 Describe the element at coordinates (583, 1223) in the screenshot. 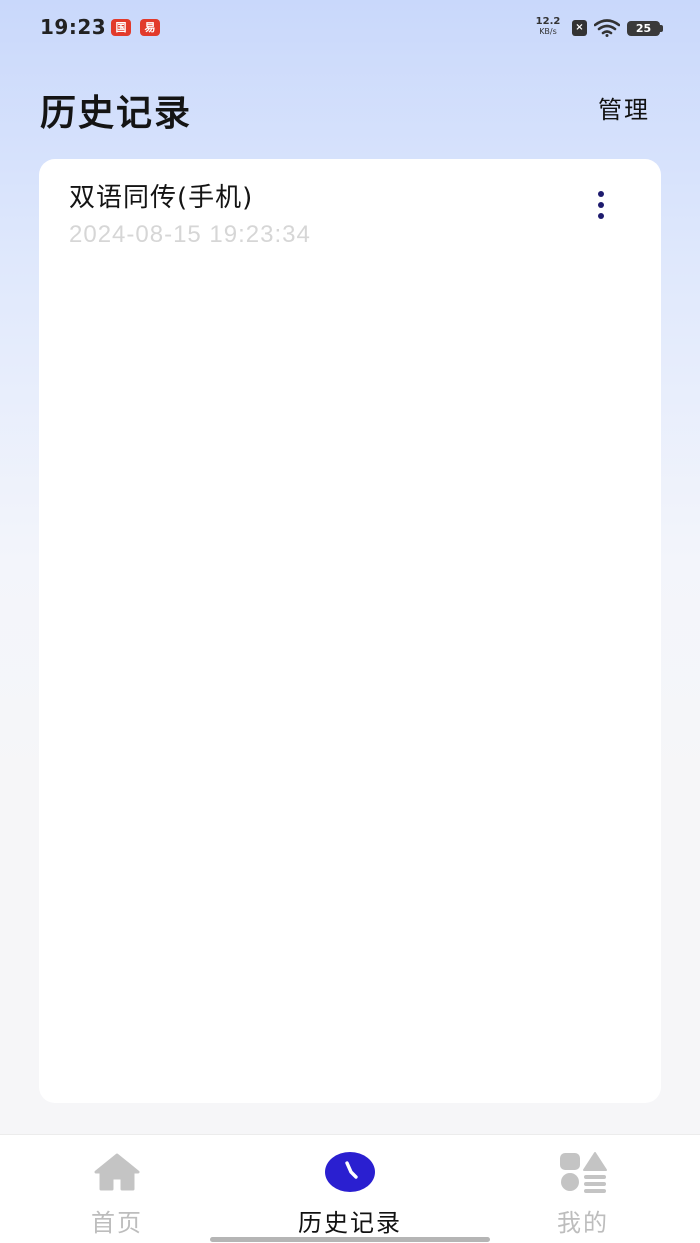

I see `nav-label-mine: 我的` at that location.